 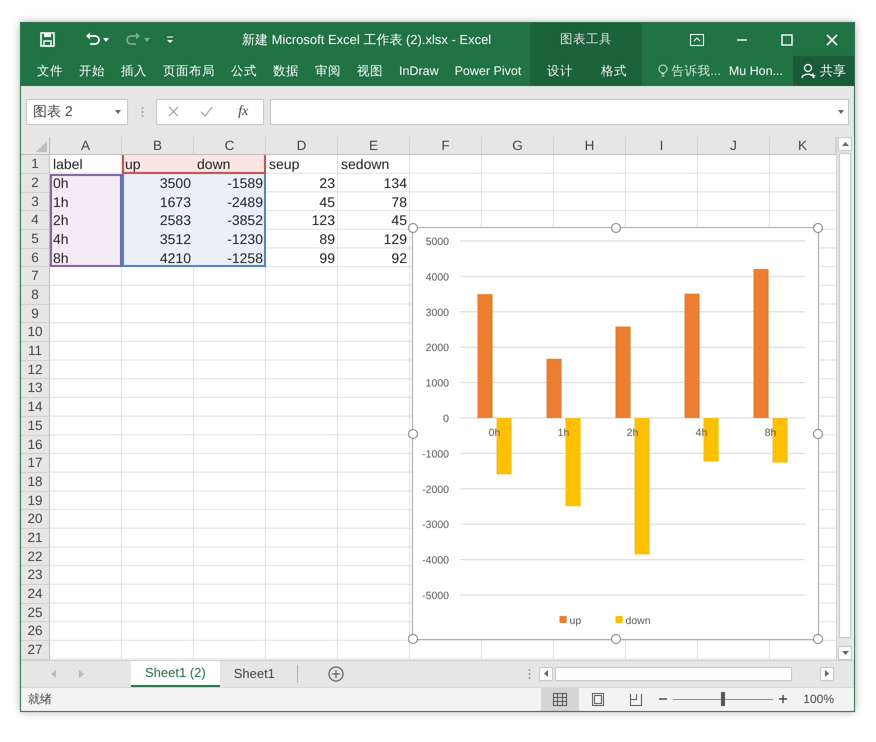 What do you see at coordinates (230, 258) in the screenshot?
I see `table-cell: -1258` at bounding box center [230, 258].